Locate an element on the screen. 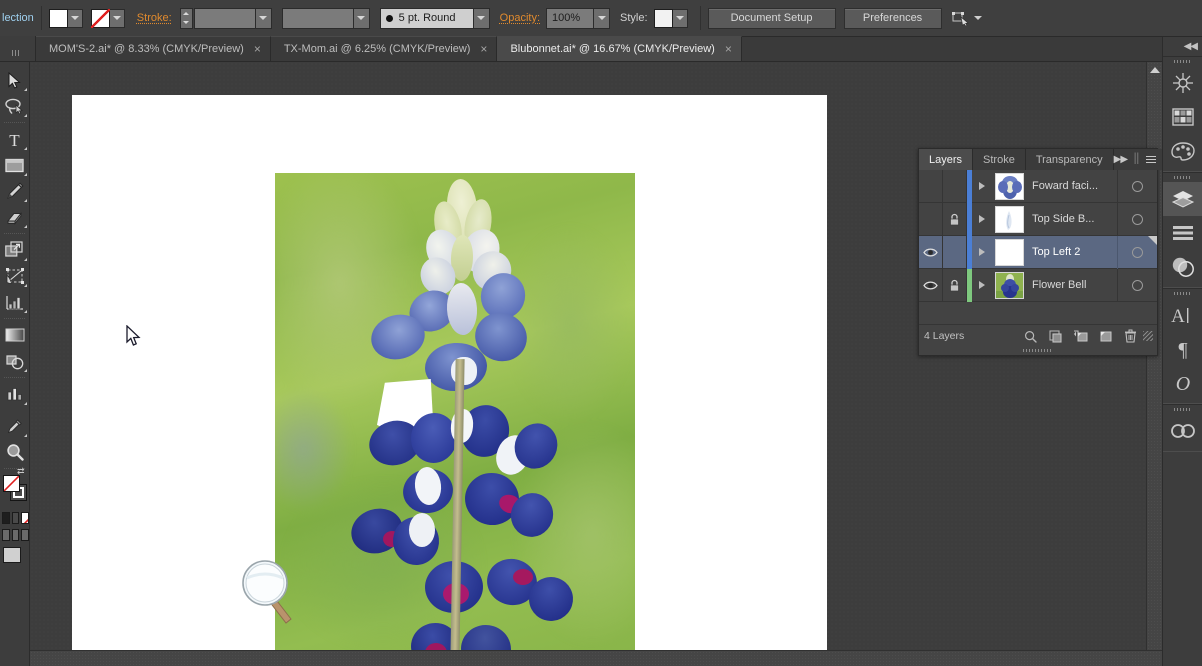 The image size is (1202, 666). brush-definition-combo: 5 pt. Round is located at coordinates (434, 18).